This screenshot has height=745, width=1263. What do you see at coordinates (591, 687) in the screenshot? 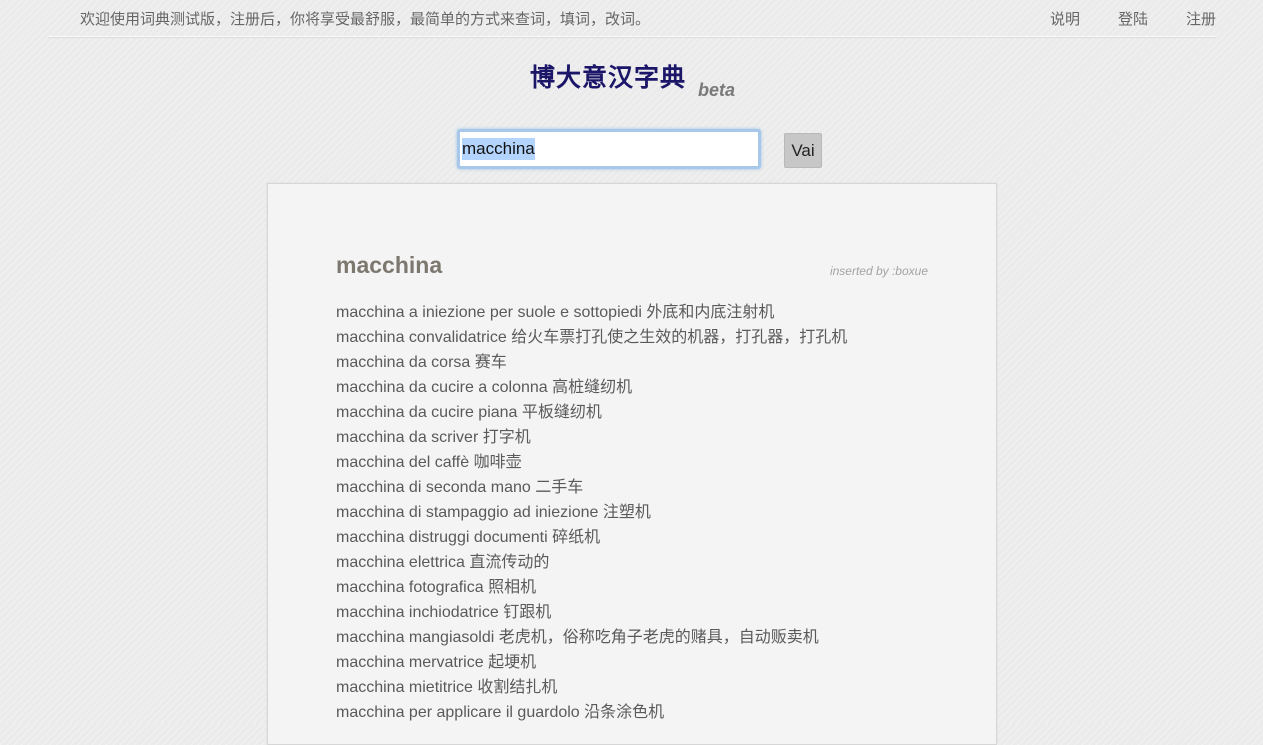
I see `definition-item: macchina mietitrice 收割结扎机` at bounding box center [591, 687].